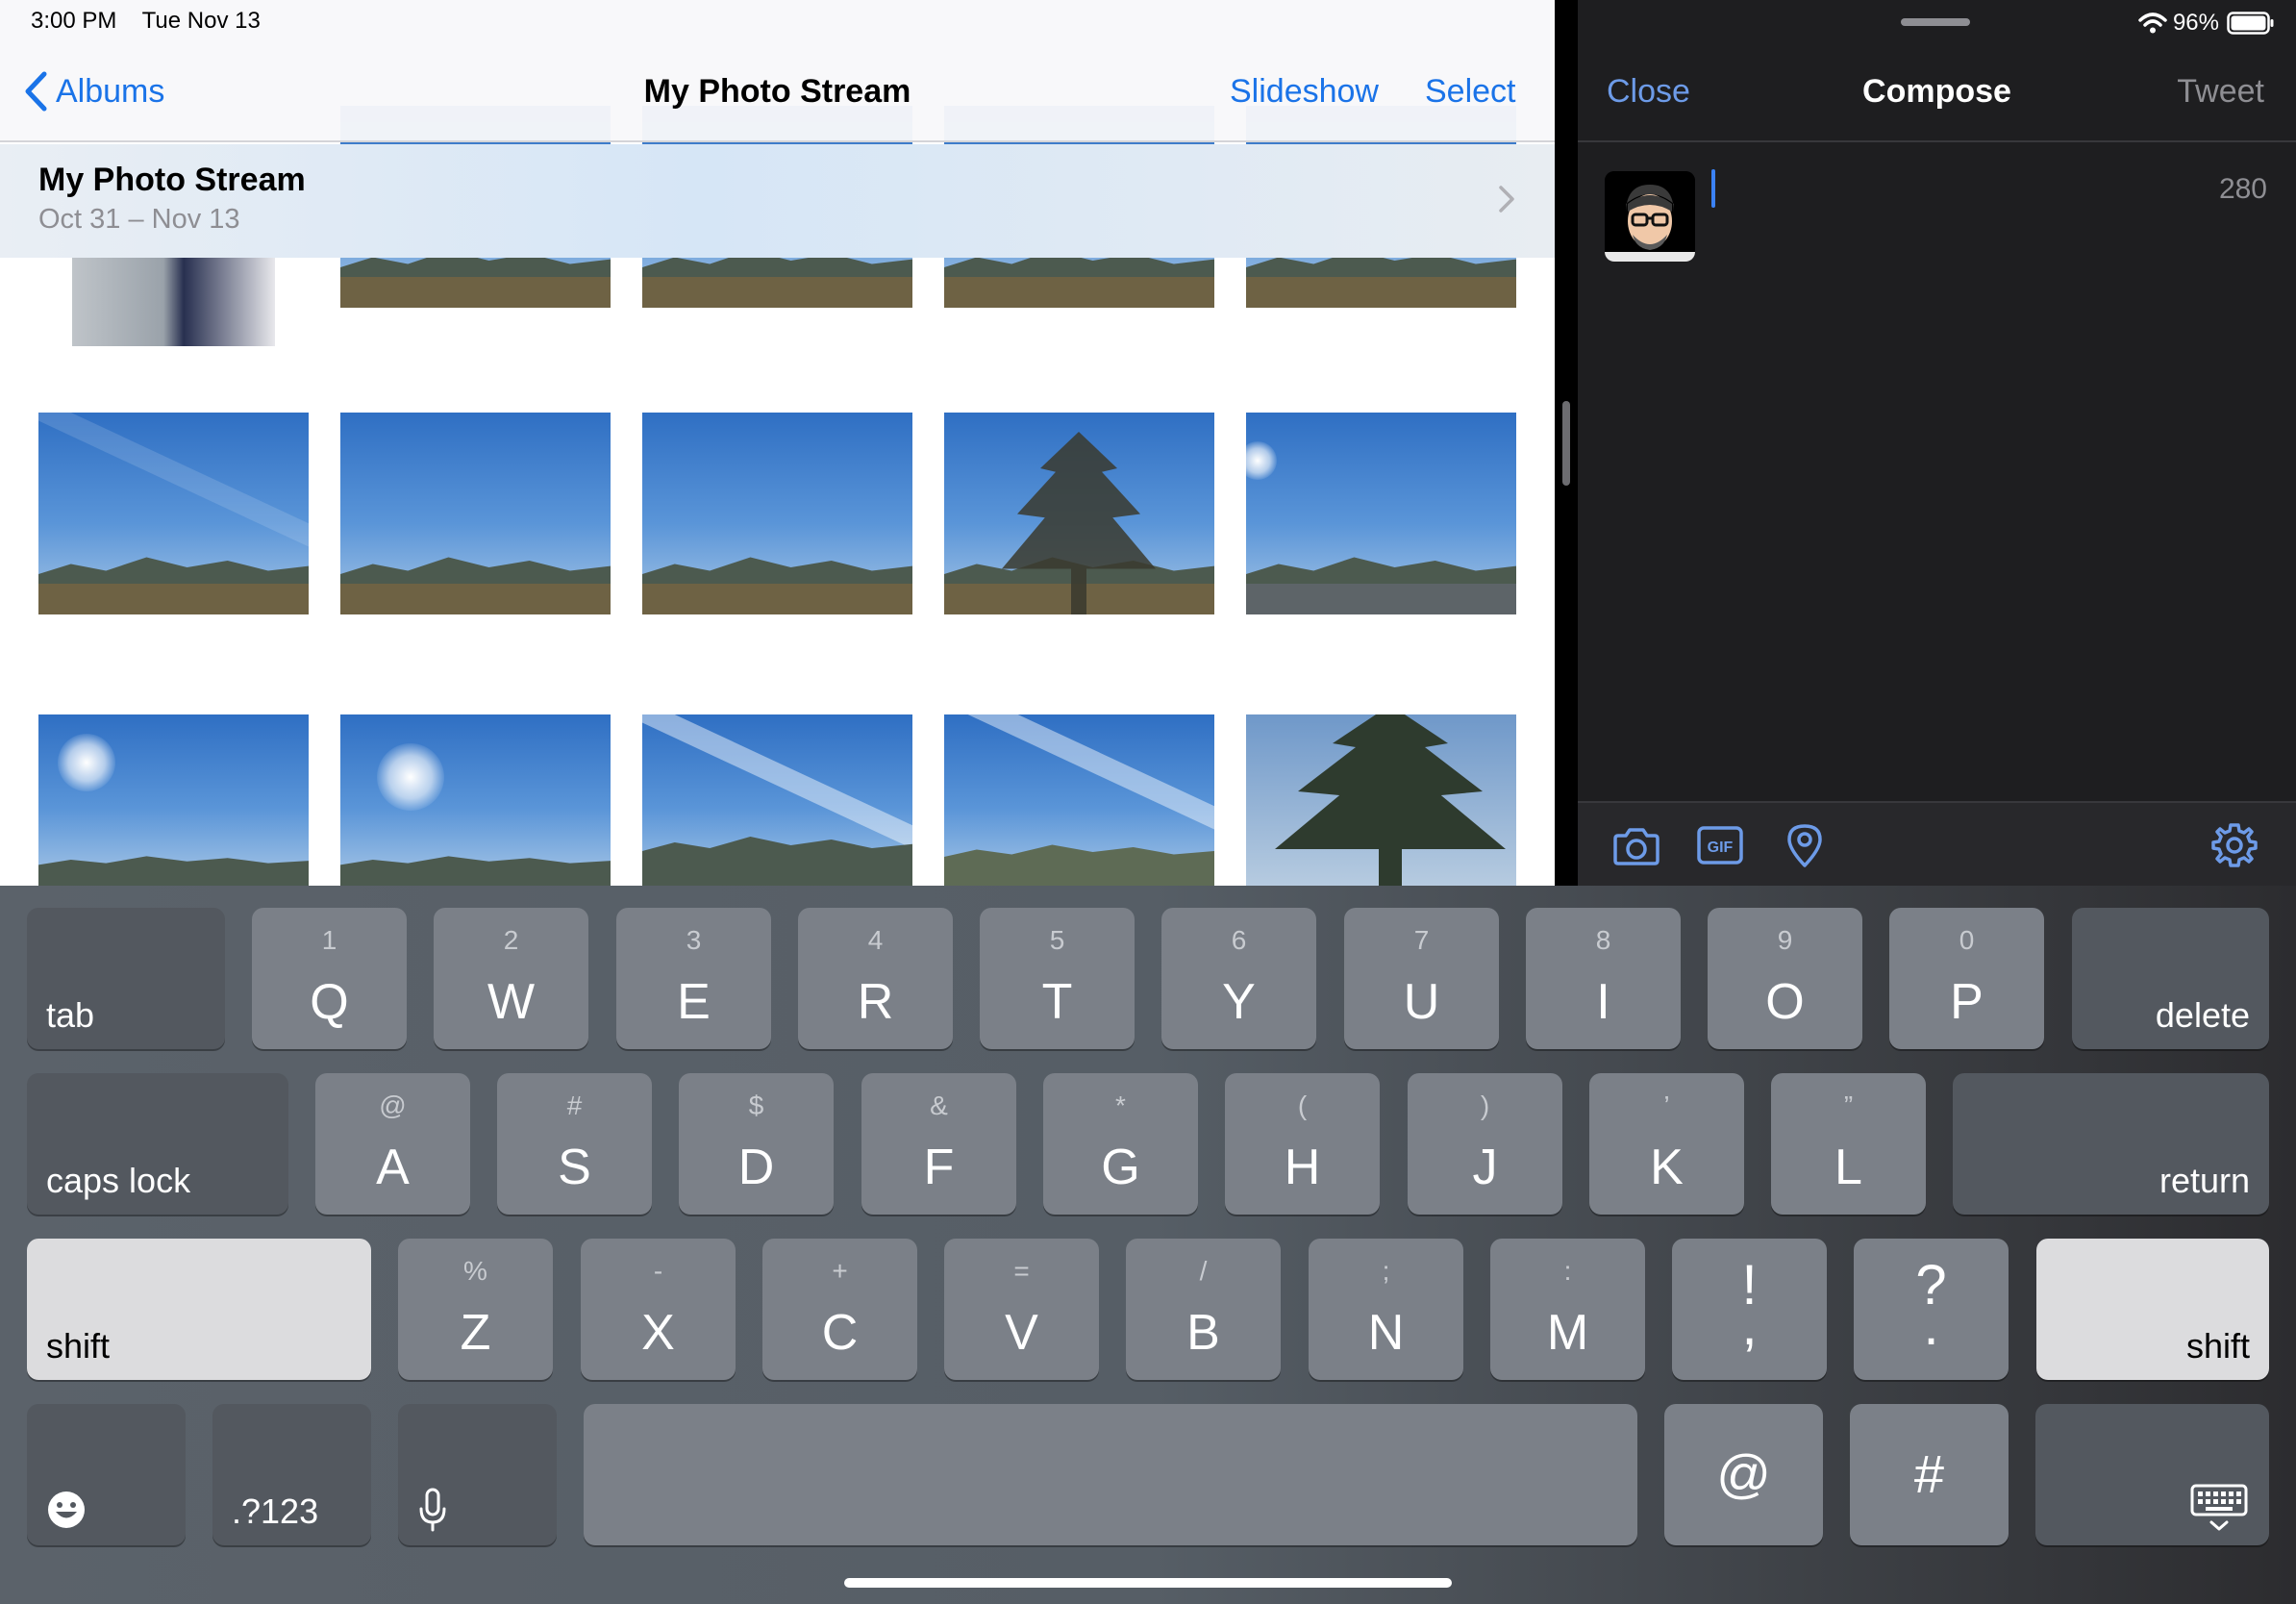 This screenshot has width=2296, height=1604. What do you see at coordinates (1848, 1167) in the screenshot?
I see `key-primary: L` at bounding box center [1848, 1167].